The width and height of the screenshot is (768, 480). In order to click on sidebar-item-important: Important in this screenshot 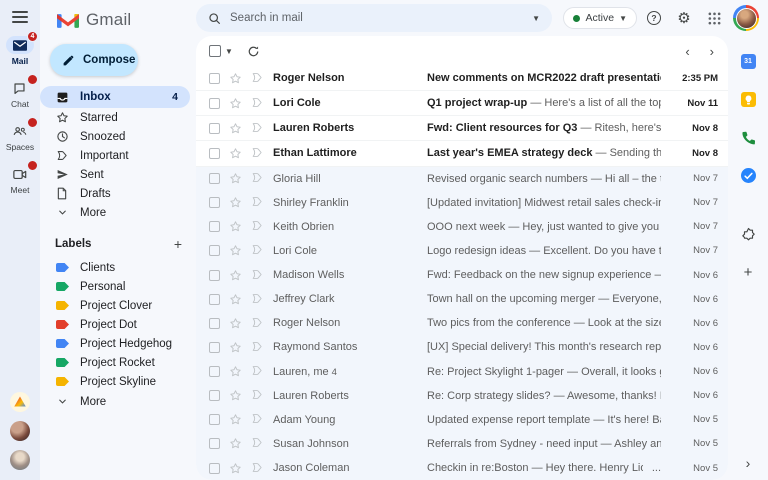, I will do `click(118, 155)`.